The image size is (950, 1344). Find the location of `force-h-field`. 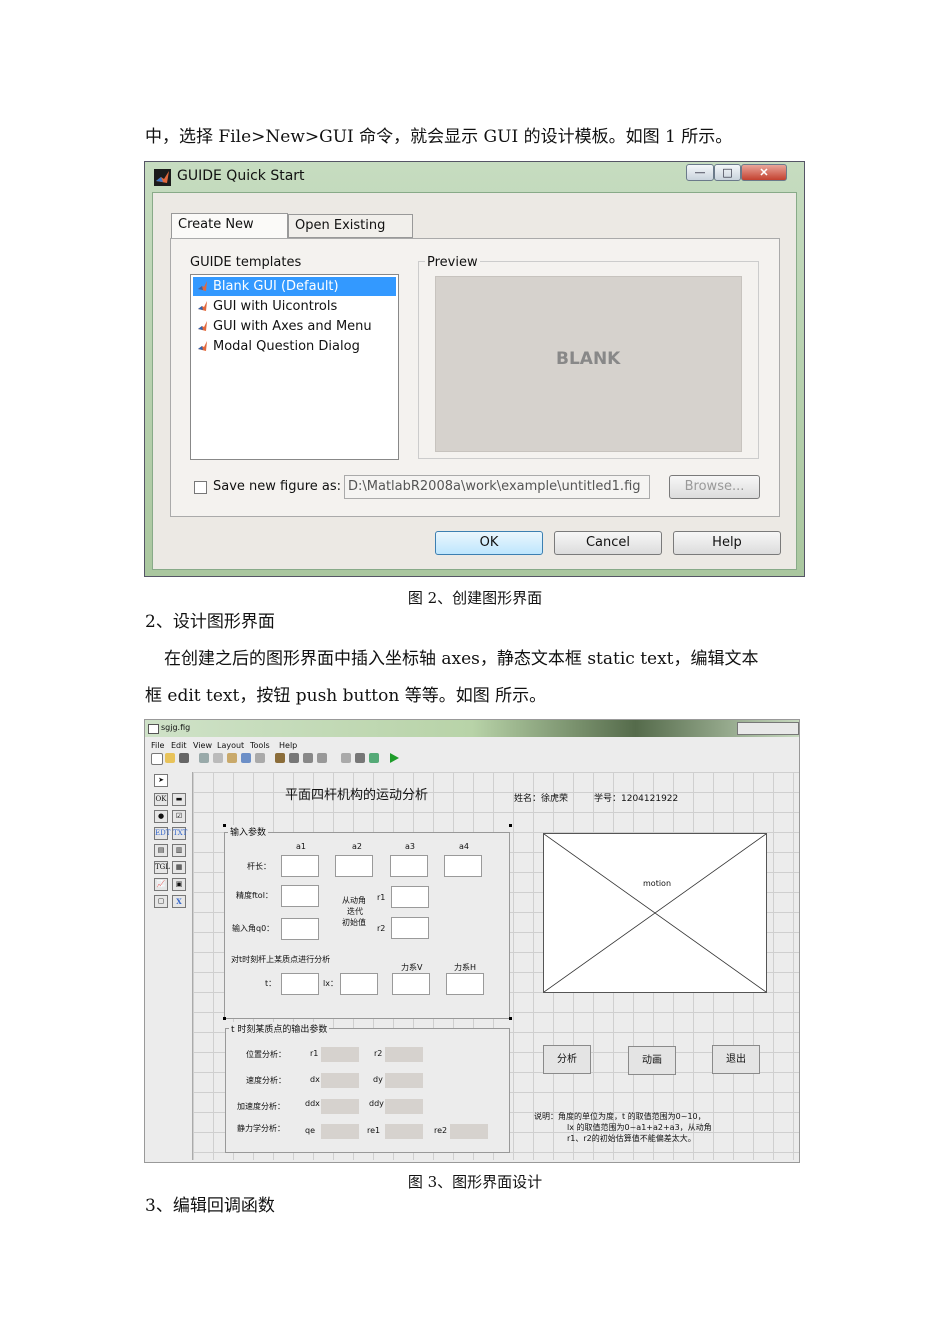

force-h-field is located at coordinates (465, 984).